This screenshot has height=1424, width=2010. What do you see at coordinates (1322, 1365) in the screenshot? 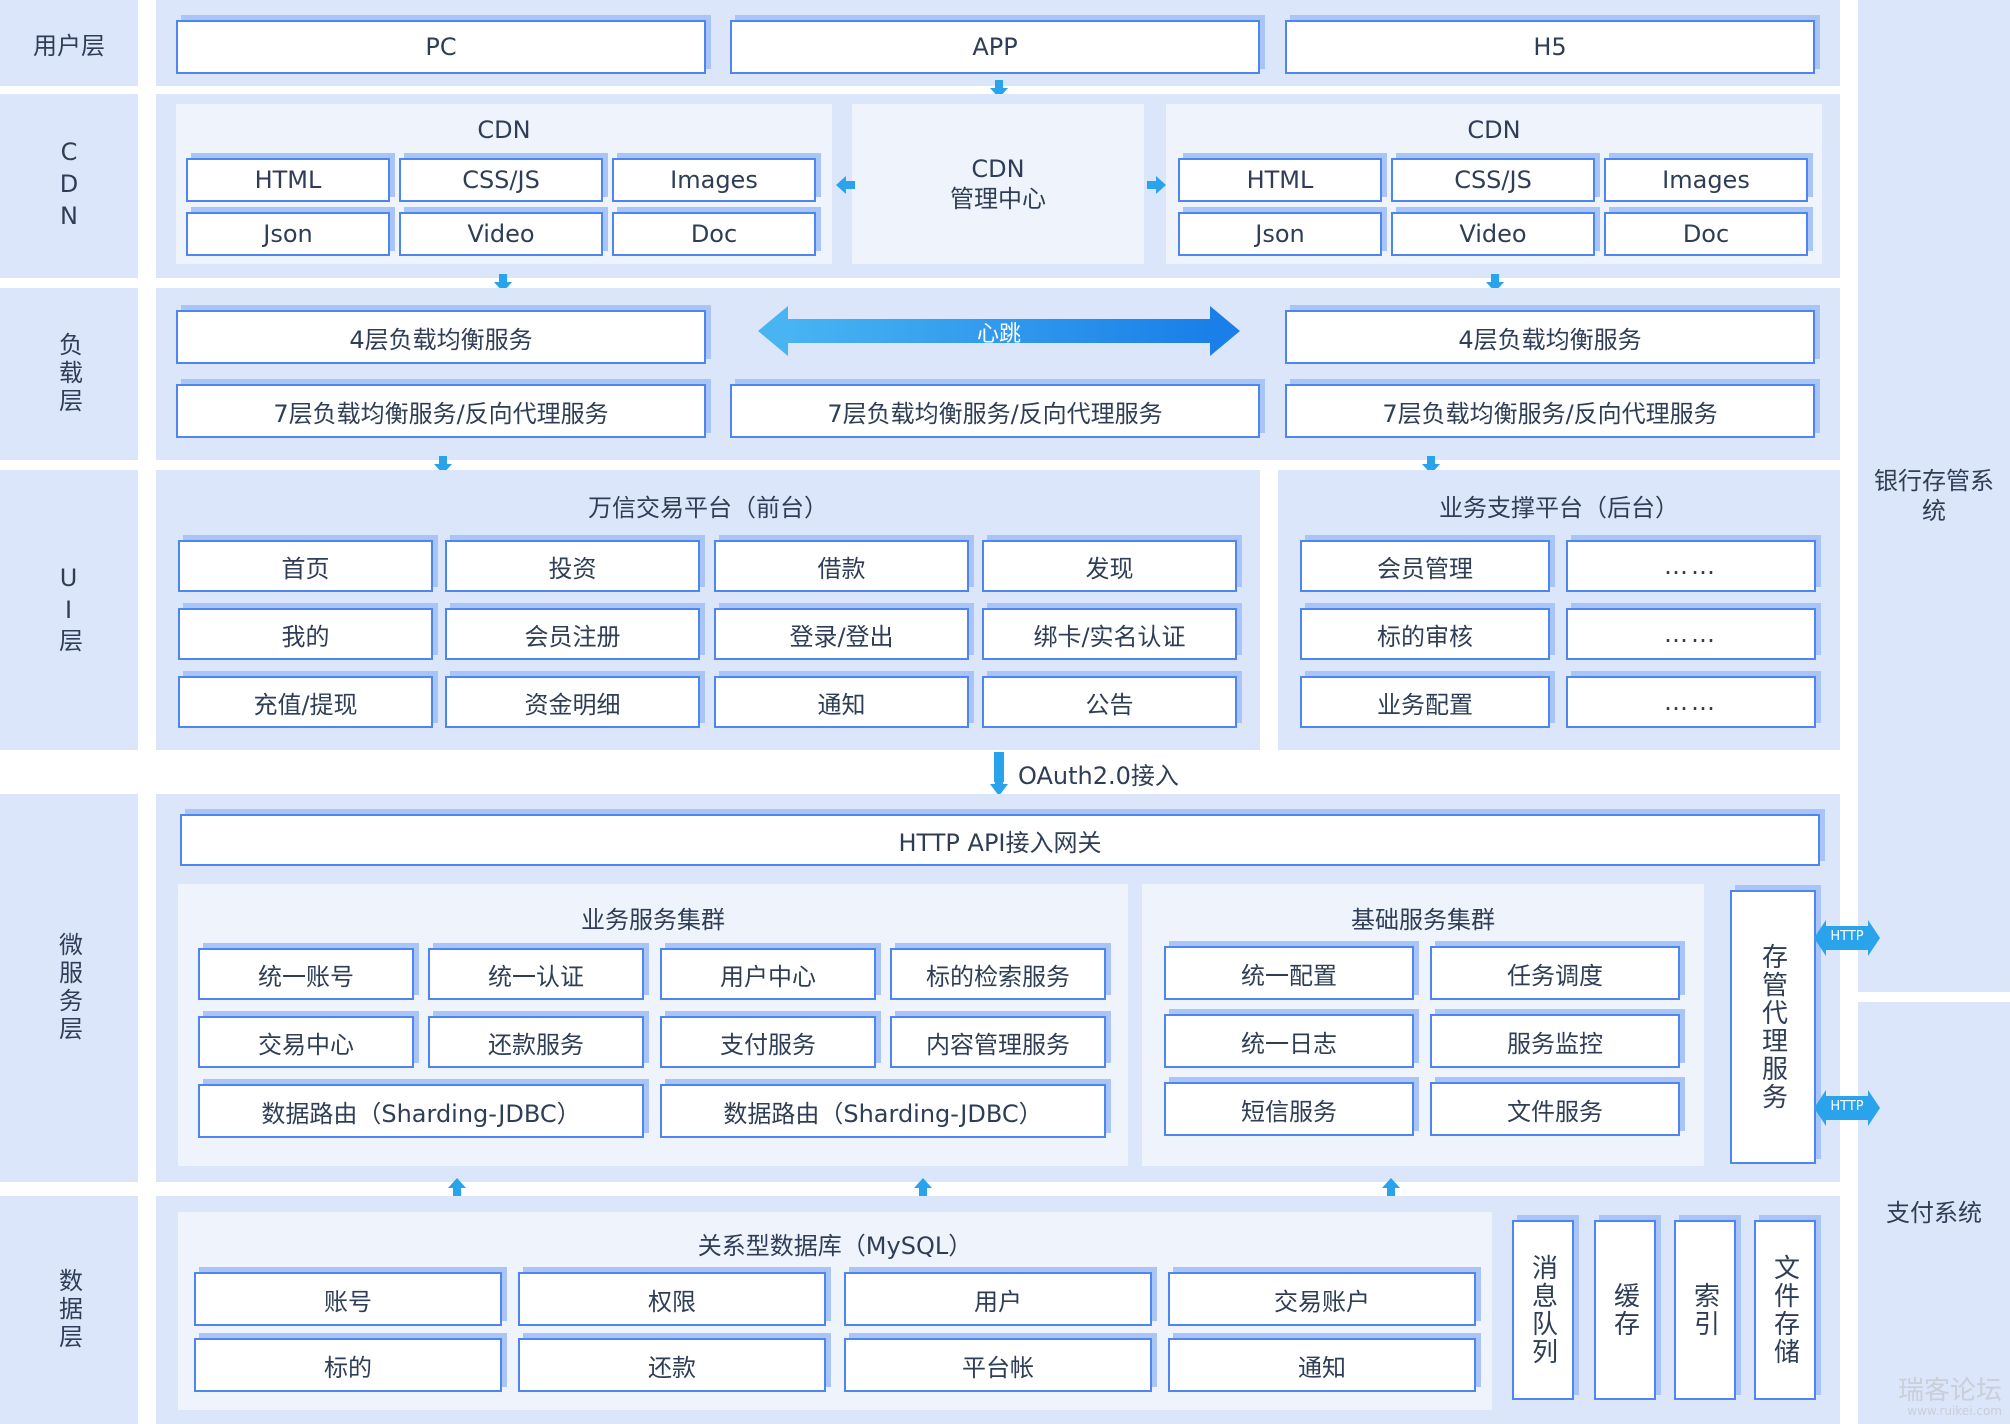
I see `table-notification: 通知` at bounding box center [1322, 1365].